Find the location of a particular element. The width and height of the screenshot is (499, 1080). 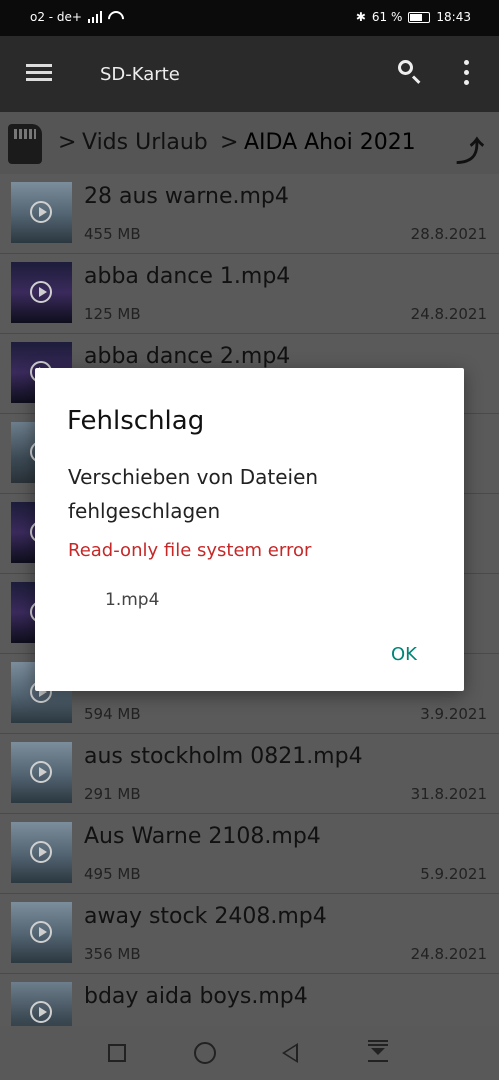

file-size: 291 MB is located at coordinates (112, 794).